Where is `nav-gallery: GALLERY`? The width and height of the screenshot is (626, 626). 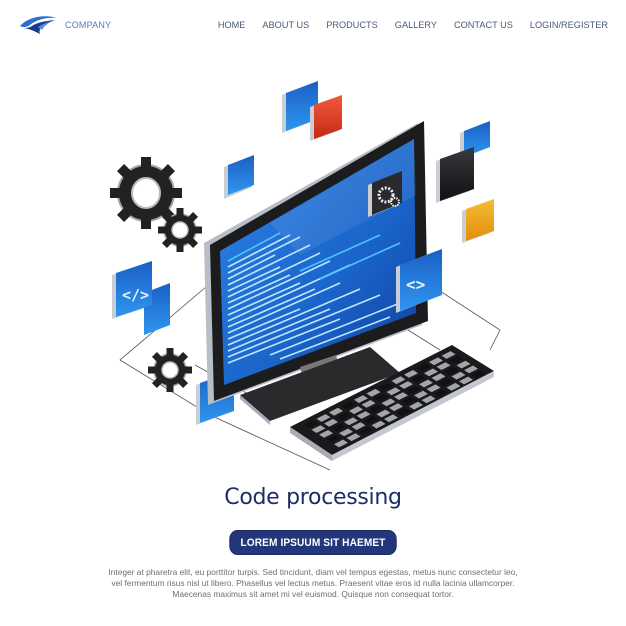 nav-gallery: GALLERY is located at coordinates (416, 25).